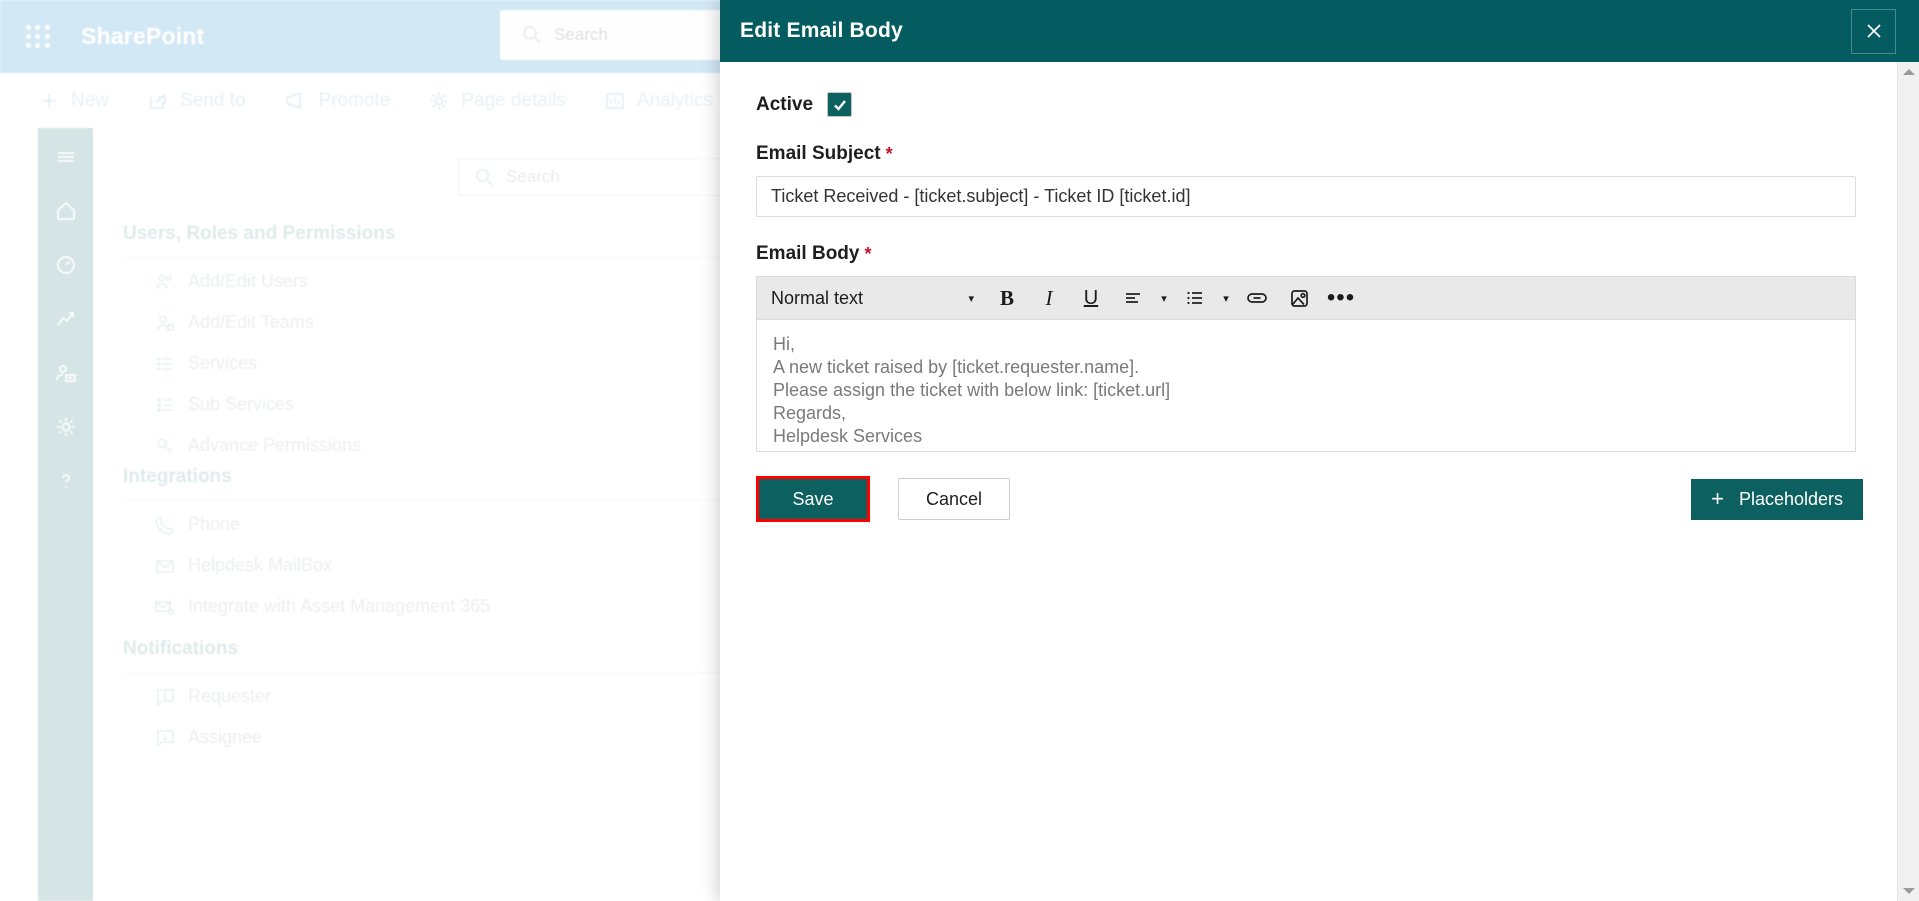 Image resolution: width=1919 pixels, height=901 pixels. Describe the element at coordinates (1341, 298) in the screenshot. I see `more-options-button: •••` at that location.